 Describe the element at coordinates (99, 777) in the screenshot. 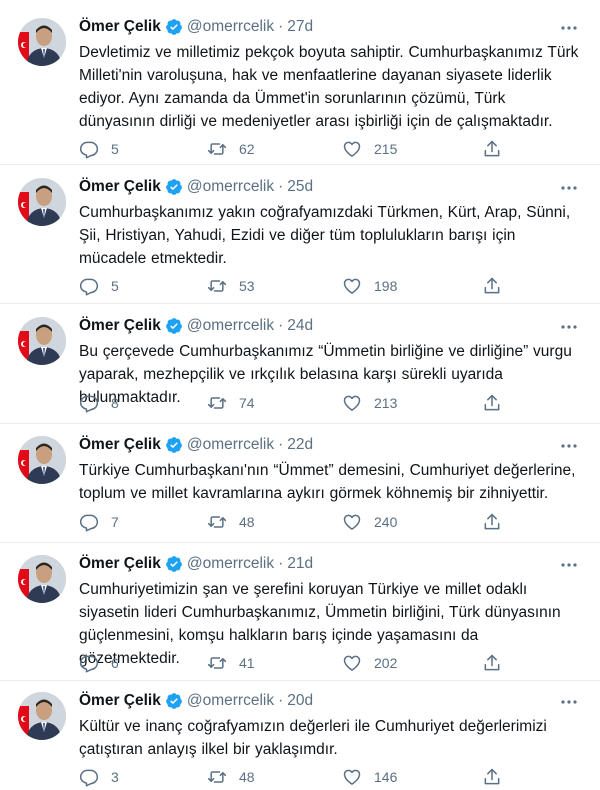

I see `reply-button: 3` at that location.